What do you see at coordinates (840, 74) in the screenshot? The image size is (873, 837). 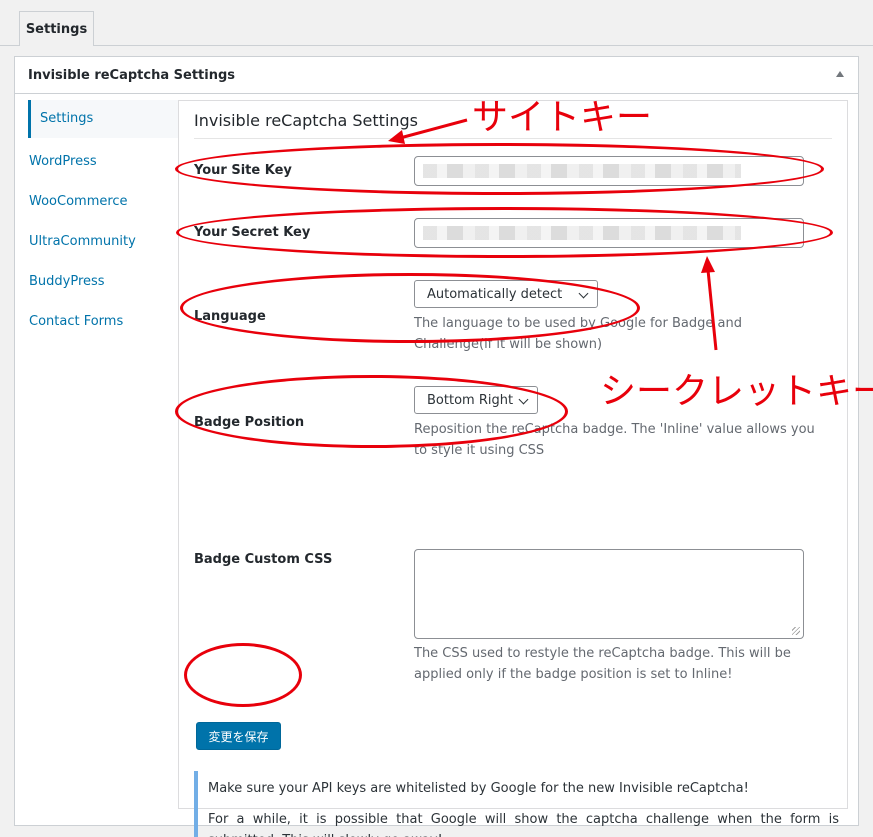 I see `collapse-arrow-icon` at bounding box center [840, 74].